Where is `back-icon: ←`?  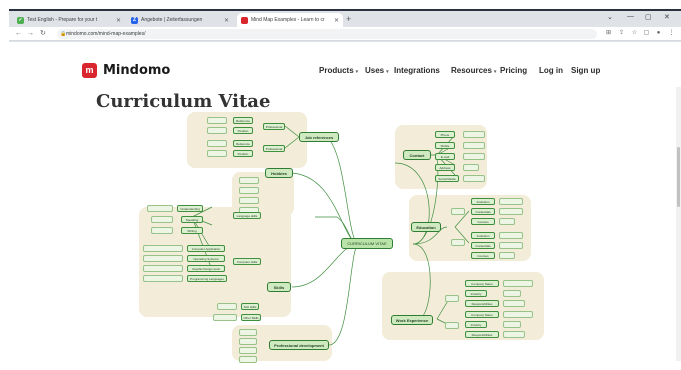
back-icon: ← is located at coordinates (18, 34).